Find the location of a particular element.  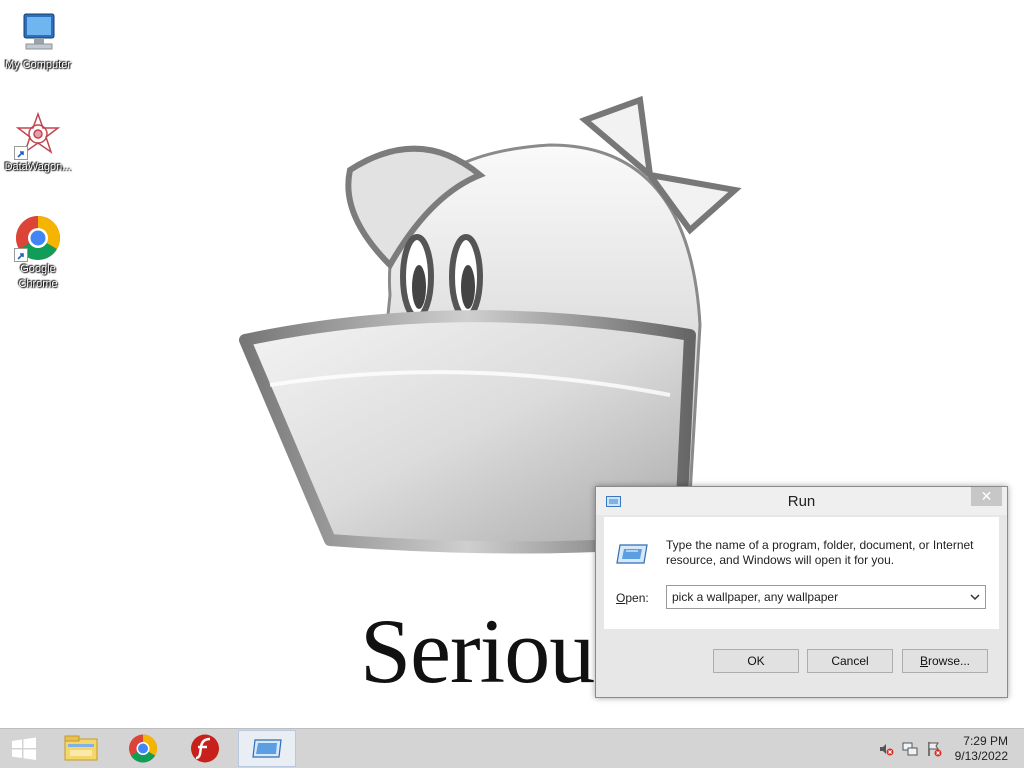

desktop-icon-label: My Computer is located at coordinates (38, 65).